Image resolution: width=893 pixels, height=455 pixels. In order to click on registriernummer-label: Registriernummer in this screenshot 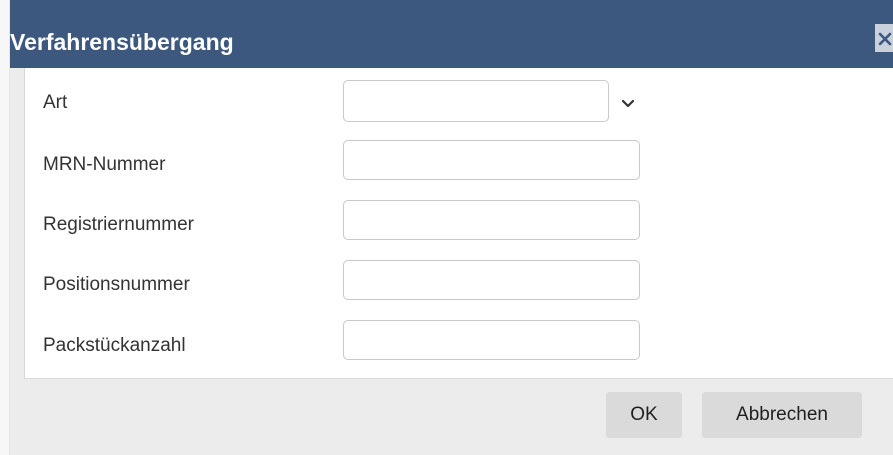, I will do `click(118, 224)`.